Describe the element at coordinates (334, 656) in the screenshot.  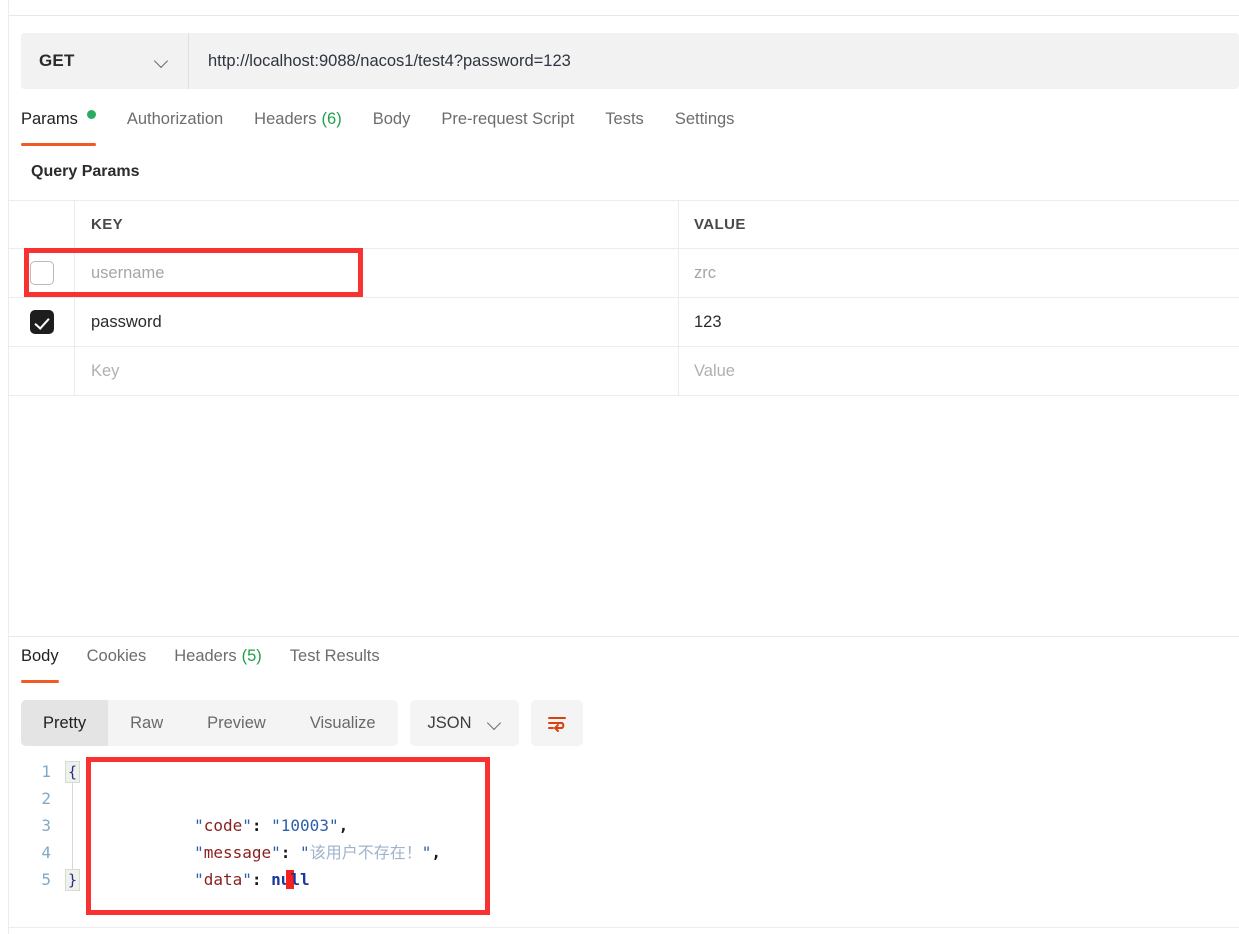
I see `tab-test-results-label: Test Results` at that location.